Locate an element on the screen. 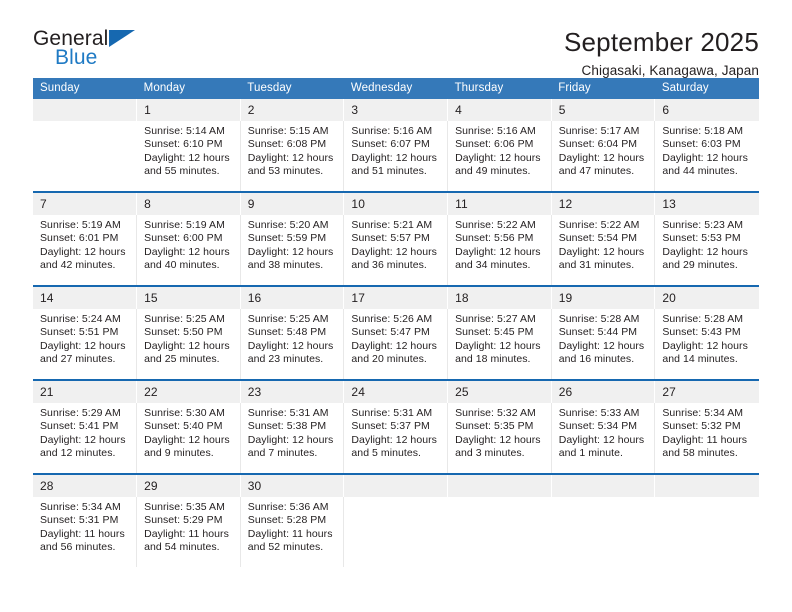 Image resolution: width=792 pixels, height=612 pixels. day-number: 20 is located at coordinates (706, 298).